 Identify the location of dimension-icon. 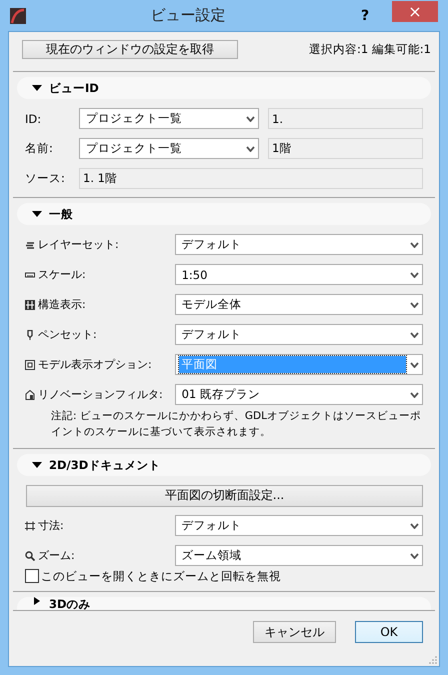
(30, 525).